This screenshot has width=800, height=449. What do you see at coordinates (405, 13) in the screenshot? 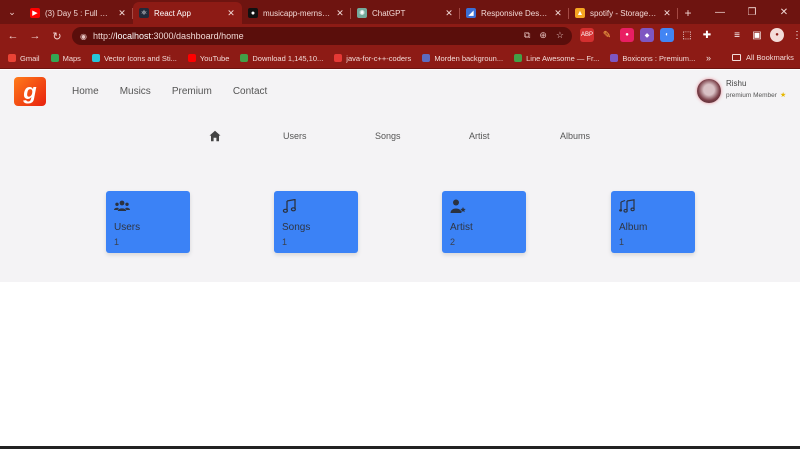
I see `browser-tab: ✺ ChatGPT ✕` at bounding box center [405, 13].